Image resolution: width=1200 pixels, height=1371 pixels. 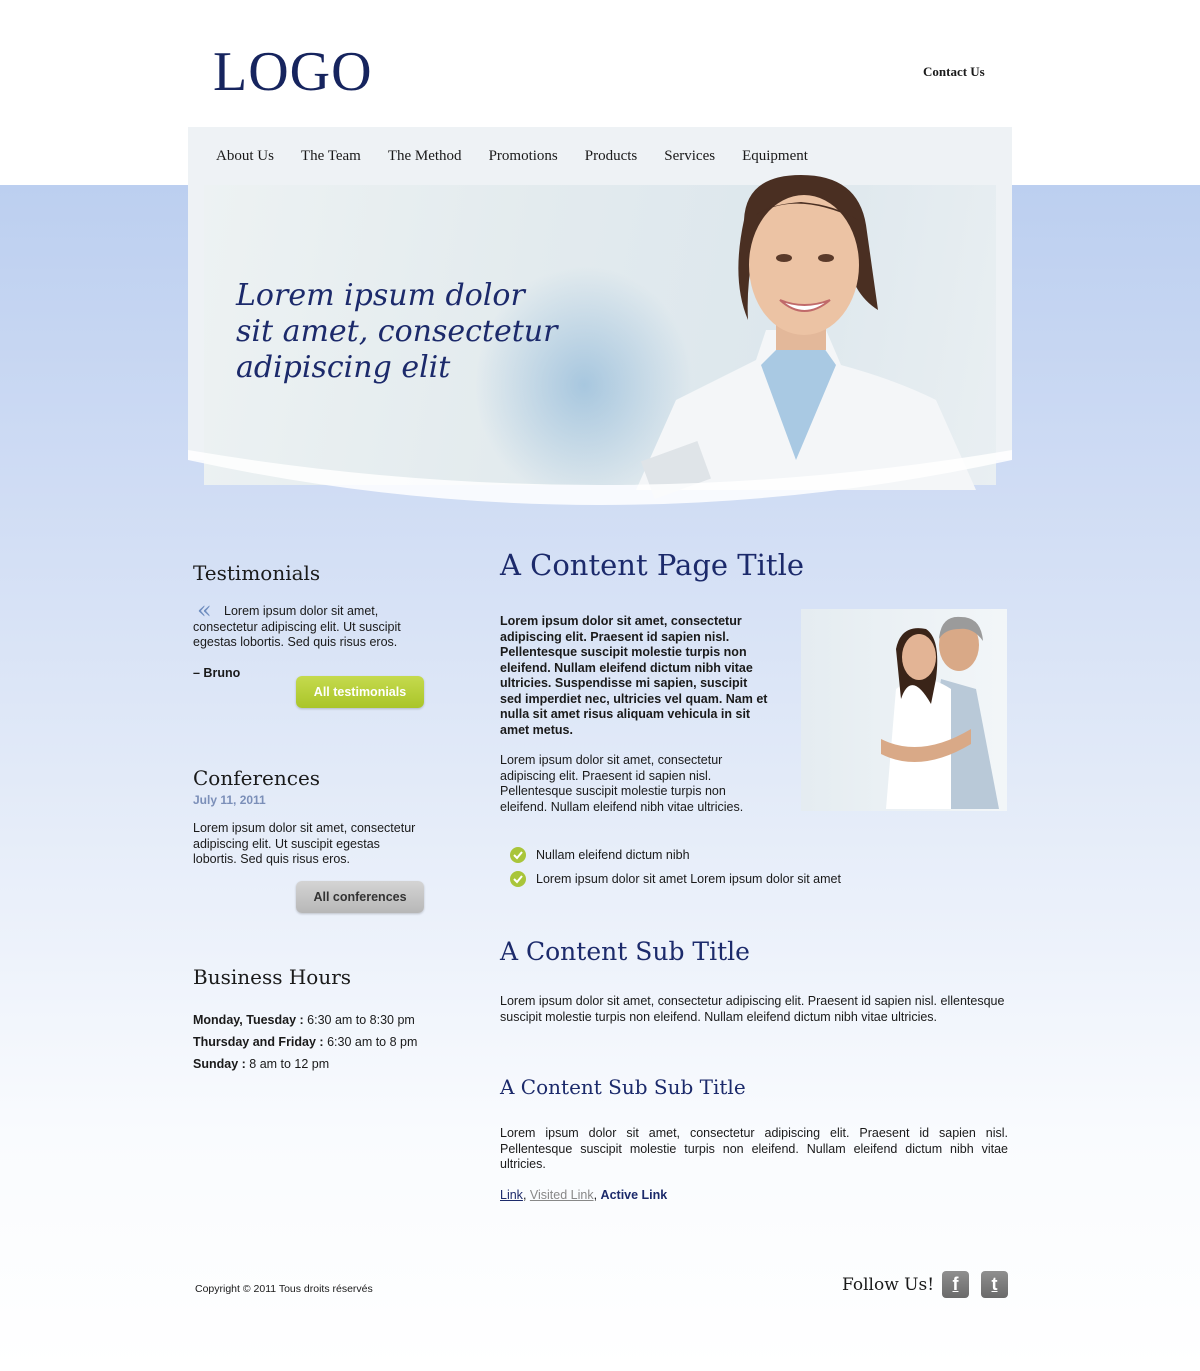 What do you see at coordinates (904, 710) in the screenshot?
I see `couple-photo` at bounding box center [904, 710].